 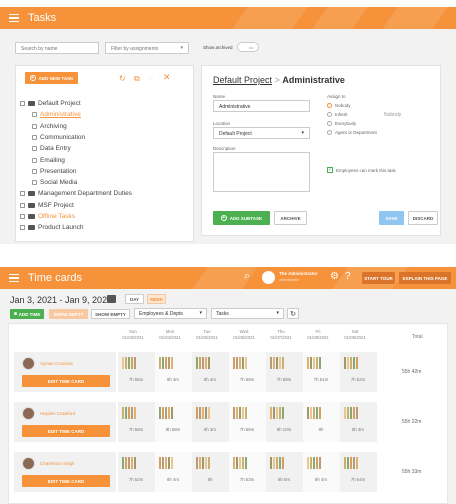 What do you see at coordinates (54, 171) in the screenshot?
I see `tree-item: Presentation` at bounding box center [54, 171].